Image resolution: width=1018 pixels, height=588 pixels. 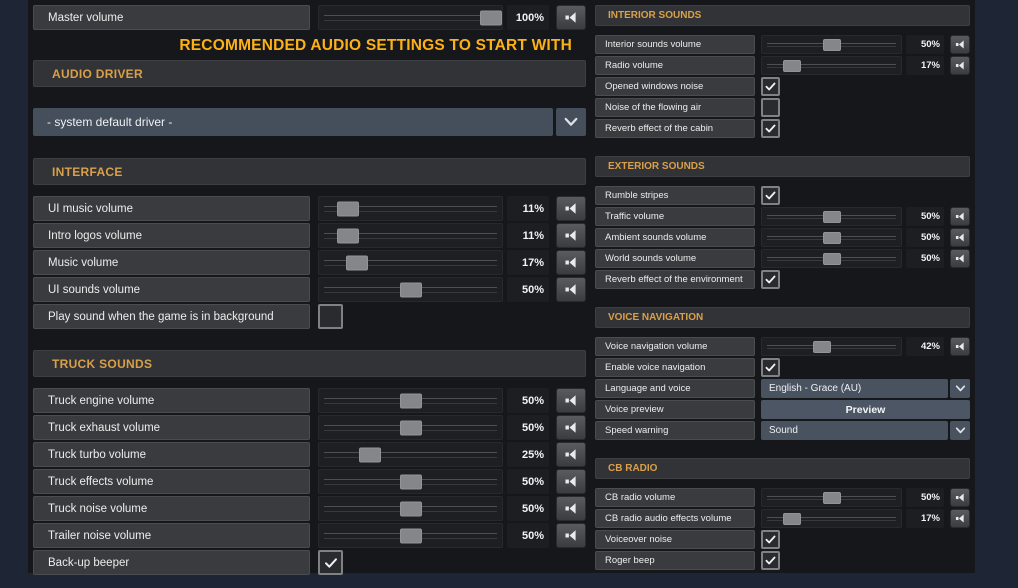 I want to click on dropdown: Sound, so click(x=854, y=430).